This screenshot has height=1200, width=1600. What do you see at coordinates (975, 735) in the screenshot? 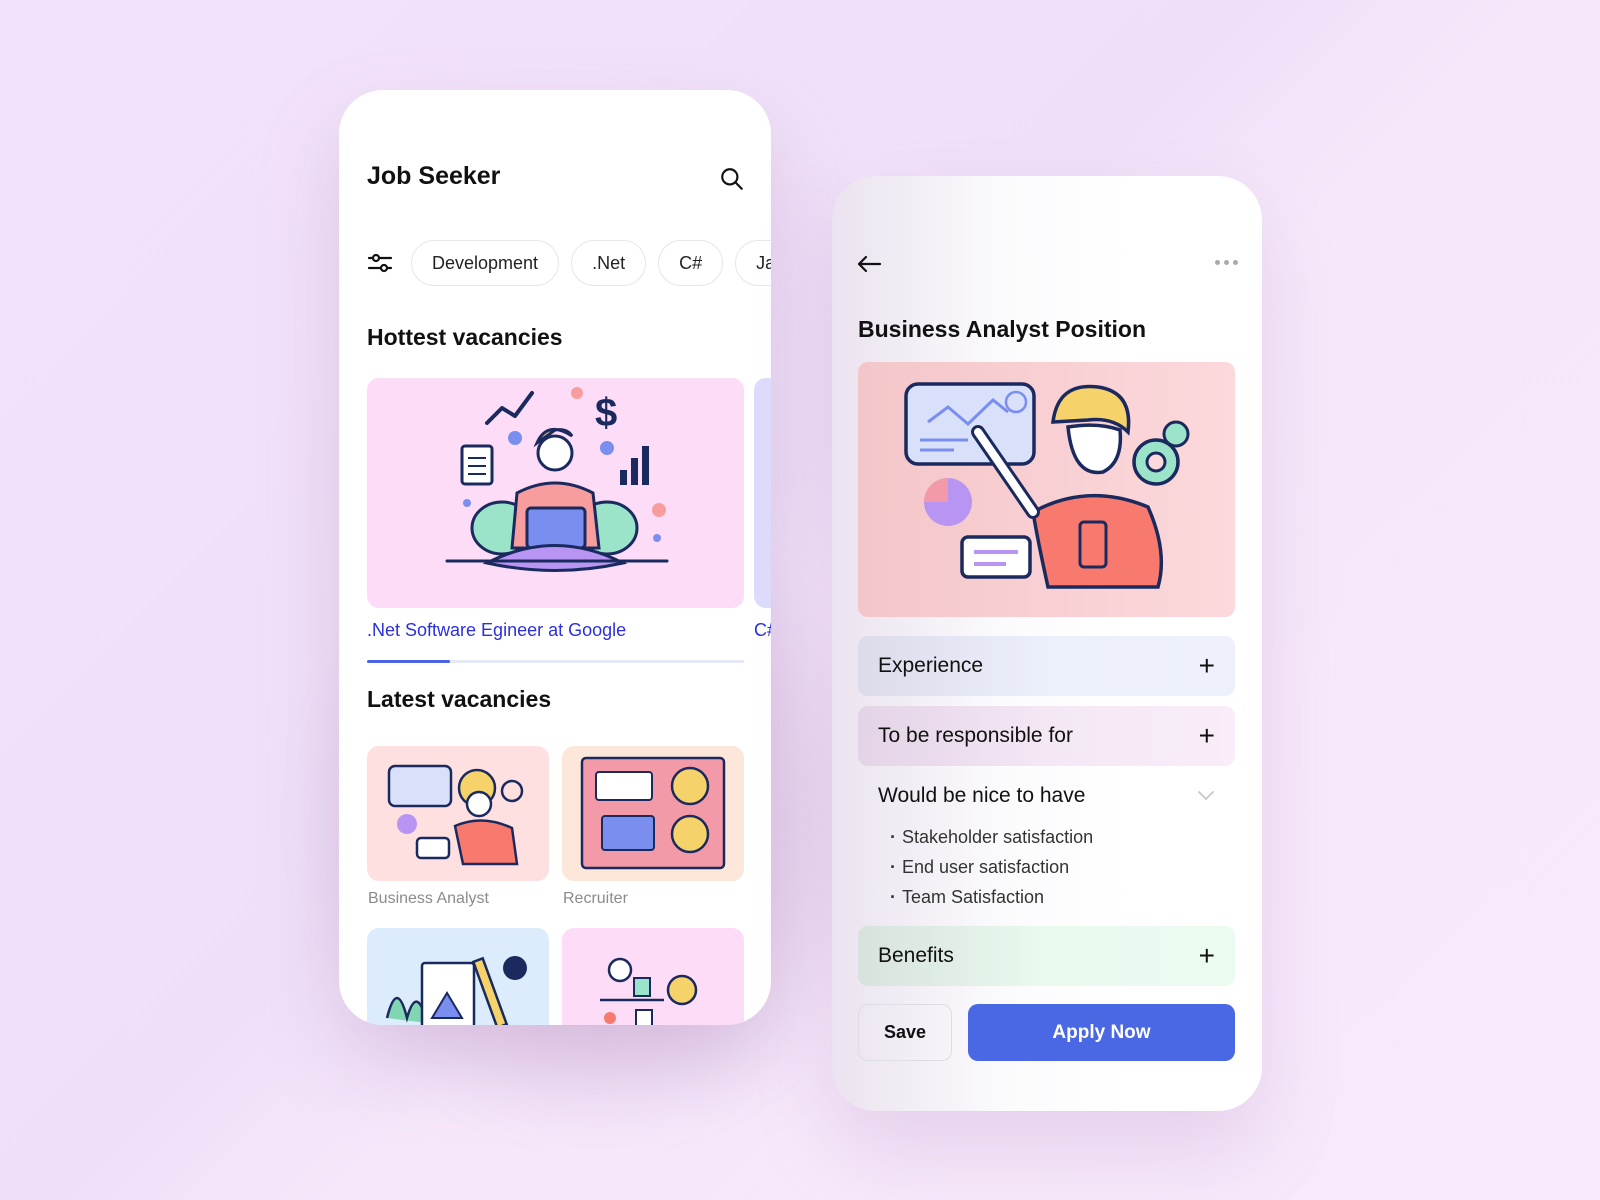
I see `accordion-label: To be responsible for` at bounding box center [975, 735].